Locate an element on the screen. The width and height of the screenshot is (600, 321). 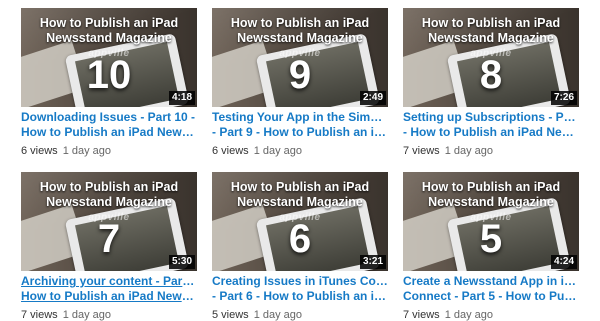
part-number: 5 is located at coordinates (491, 239).